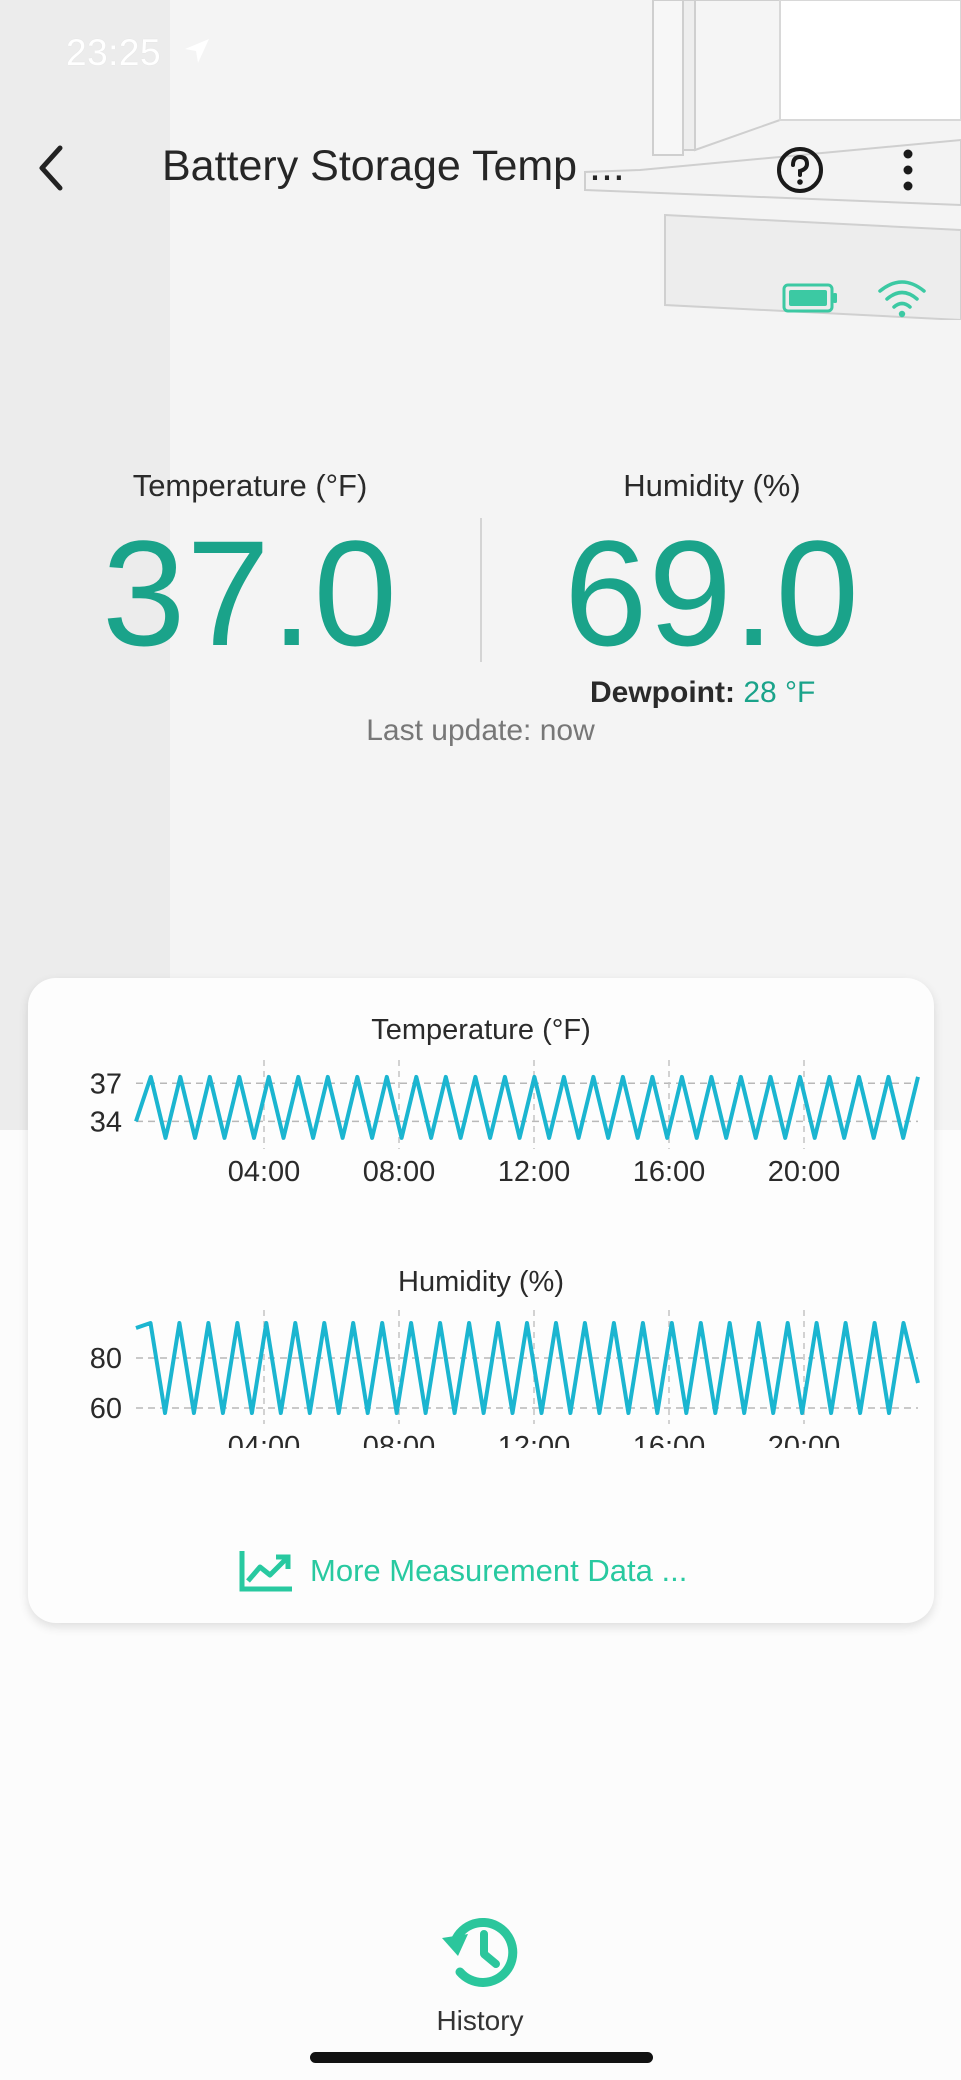 The width and height of the screenshot is (961, 2080). What do you see at coordinates (712, 485) in the screenshot?
I see `humidity-label: Humidity (%)` at bounding box center [712, 485].